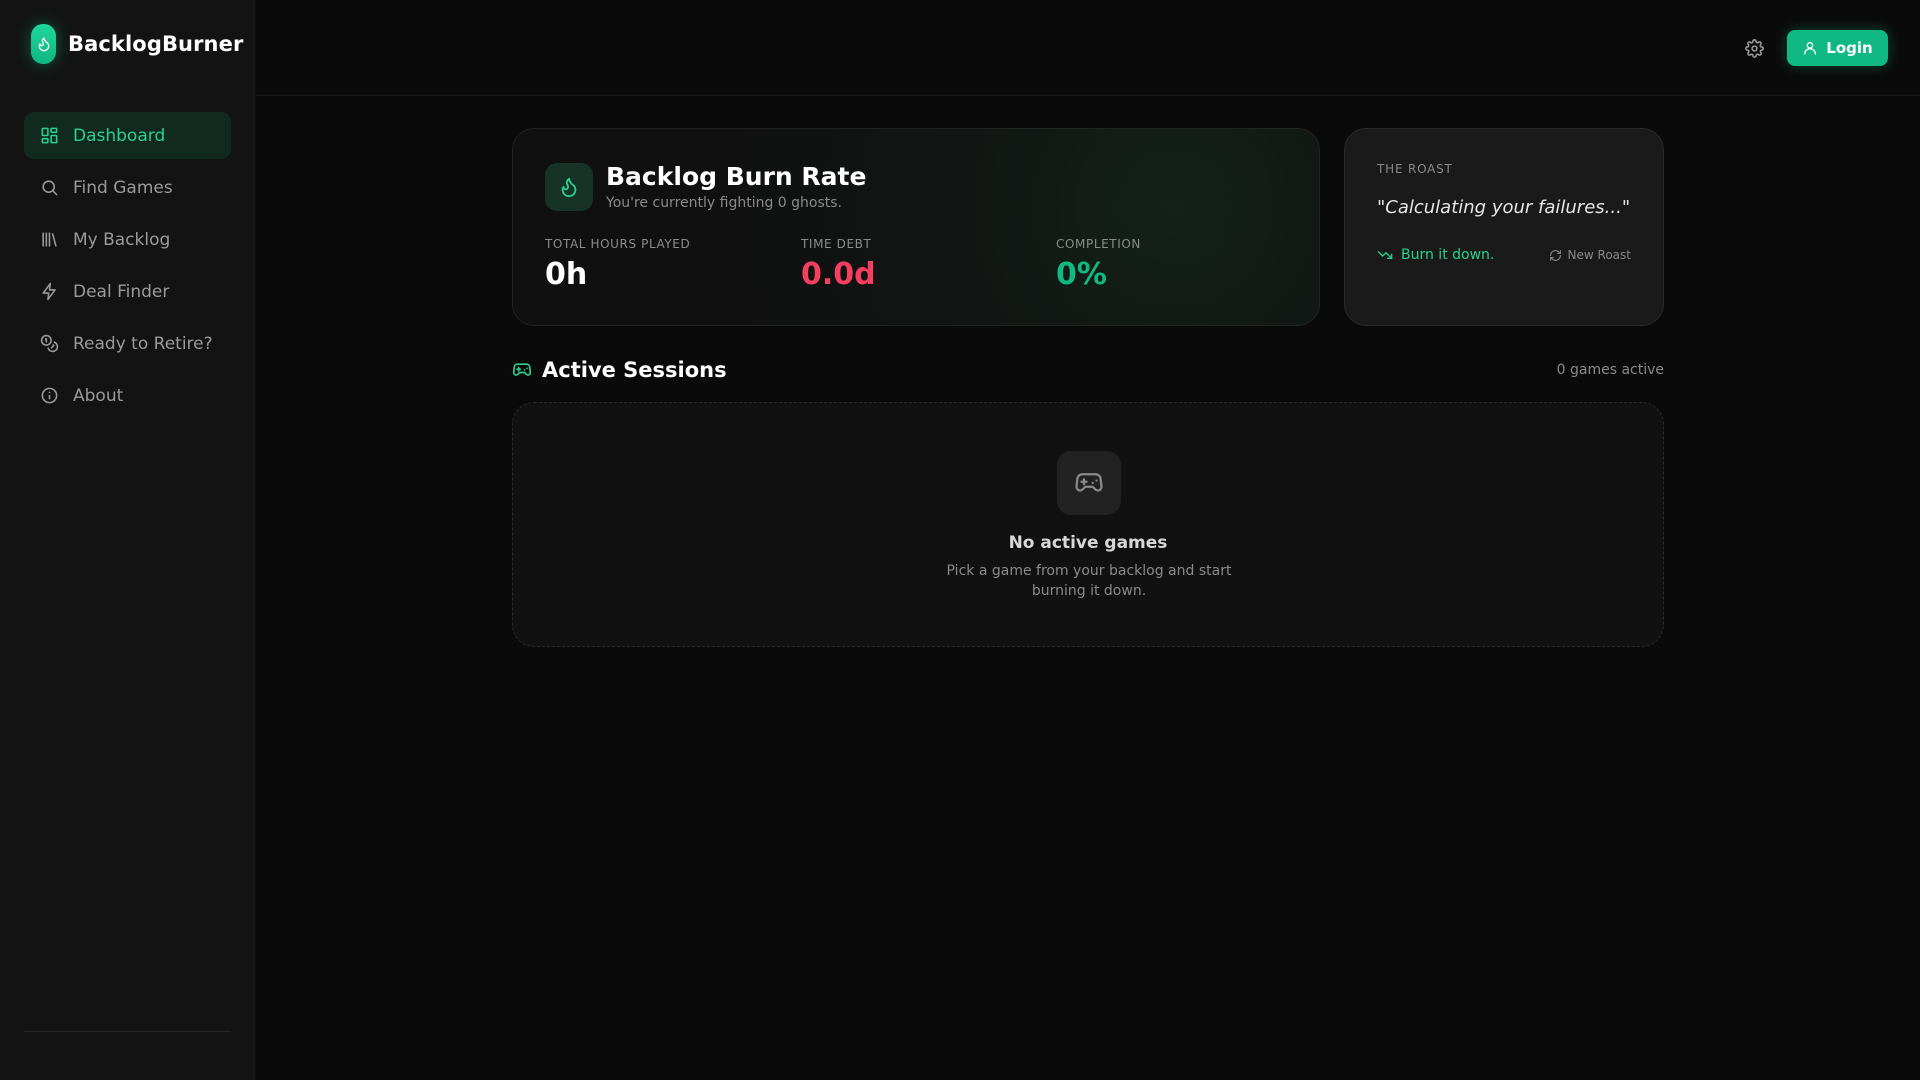  What do you see at coordinates (724, 203) in the screenshot?
I see `burn-rate-subtitle: You're currently fighting 0 ghosts.` at bounding box center [724, 203].